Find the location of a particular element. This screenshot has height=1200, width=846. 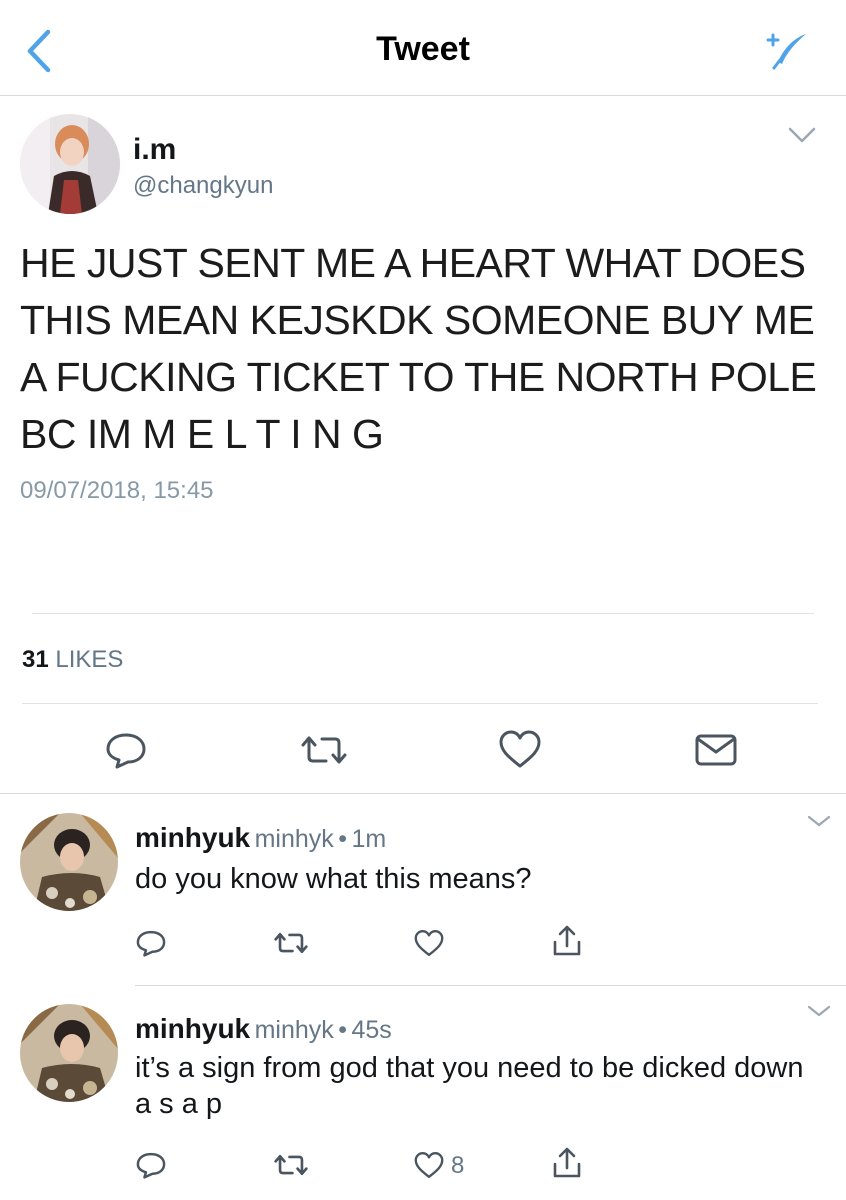

like-count: 8 is located at coordinates (458, 1165).